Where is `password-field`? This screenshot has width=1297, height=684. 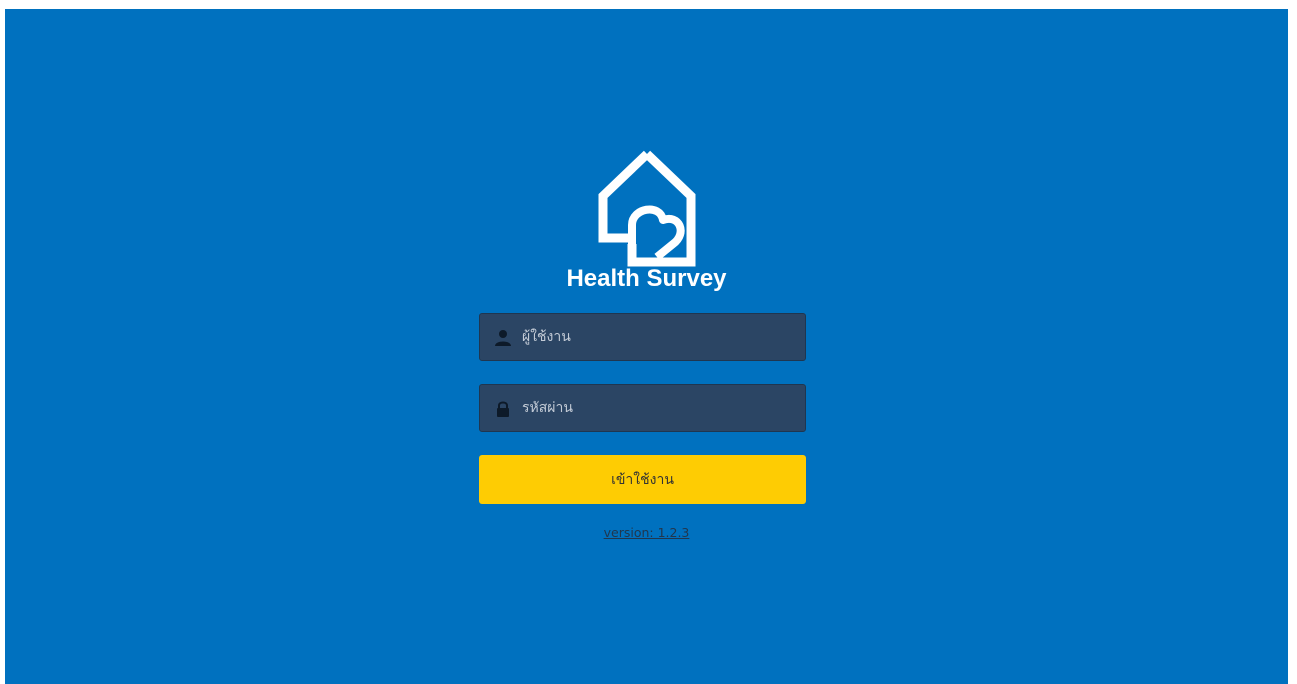 password-field is located at coordinates (642, 408).